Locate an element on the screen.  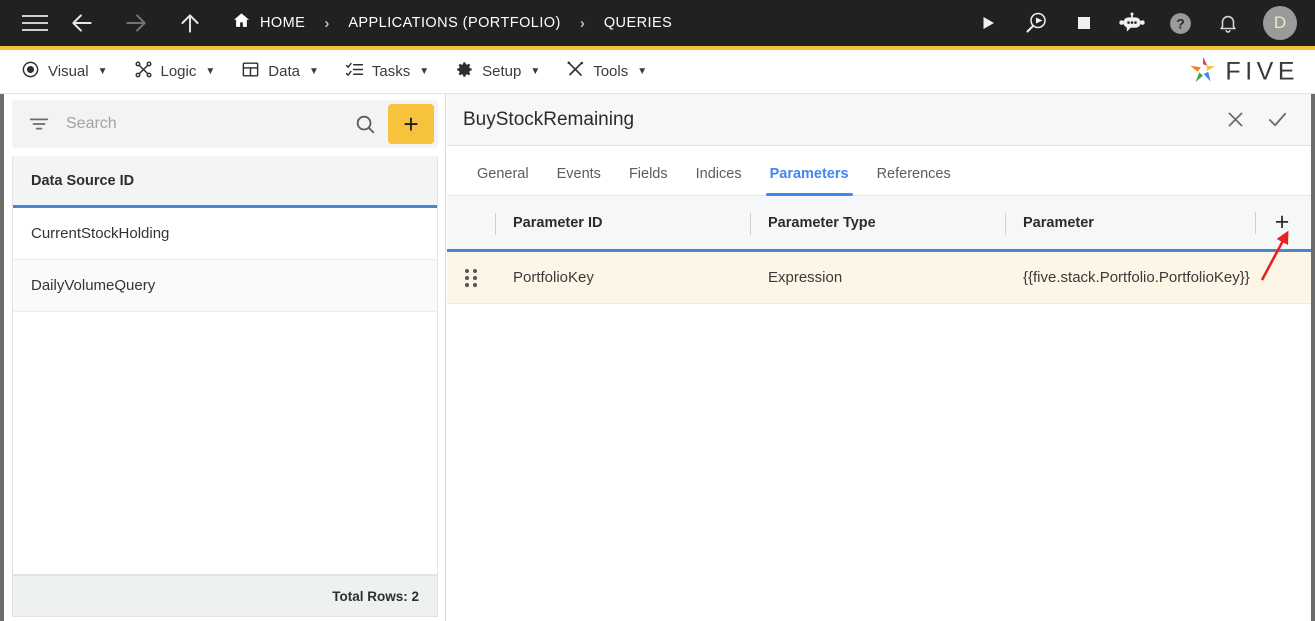
cell-parameter: {{five.stack.Portfolio.PortfolioKey}} is located at coordinates (1130, 277).